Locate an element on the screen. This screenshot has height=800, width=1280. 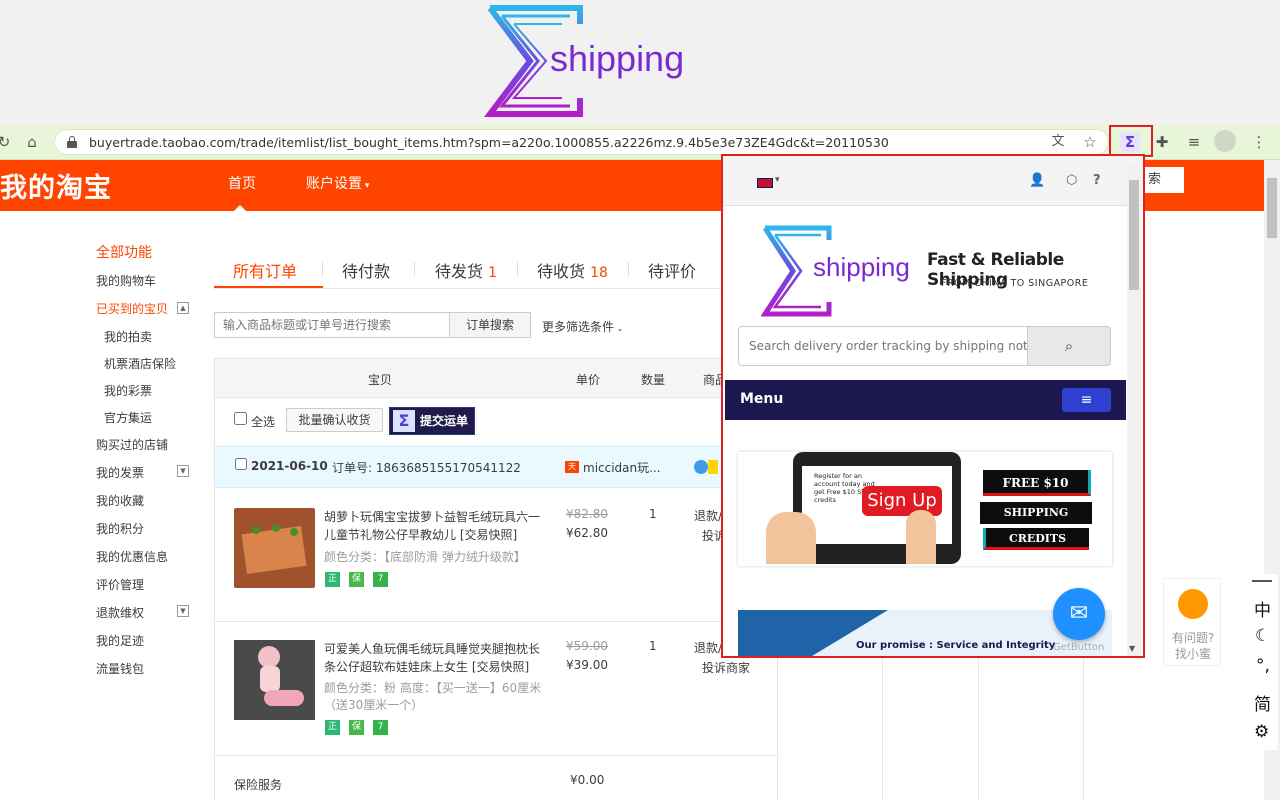
popup-scrollbar: ▼ is located at coordinates (1134, 410).